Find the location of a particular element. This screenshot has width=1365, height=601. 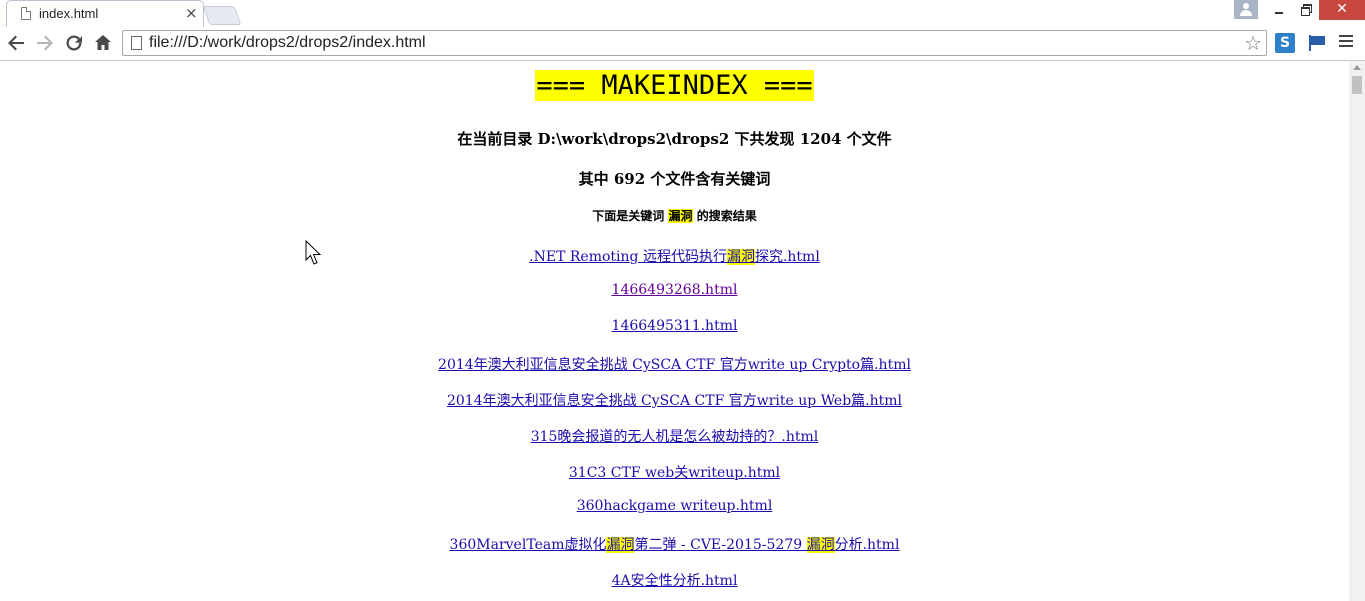

link-text: 4A安全性分析.html is located at coordinates (674, 581).